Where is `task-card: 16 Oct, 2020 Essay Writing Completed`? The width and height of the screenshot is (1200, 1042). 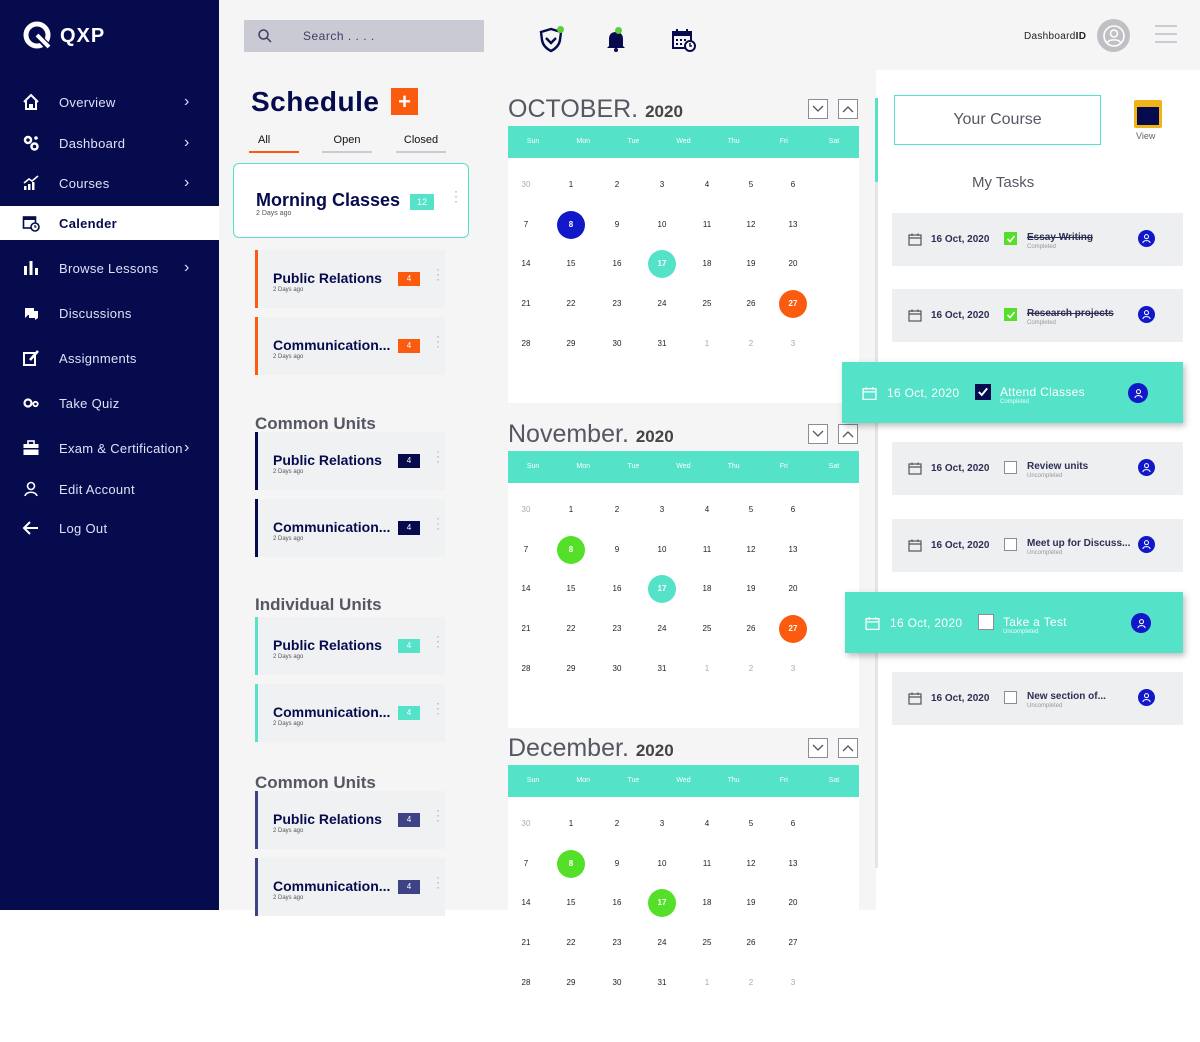
task-card: 16 Oct, 2020 Essay Writing Completed is located at coordinates (1037, 239).